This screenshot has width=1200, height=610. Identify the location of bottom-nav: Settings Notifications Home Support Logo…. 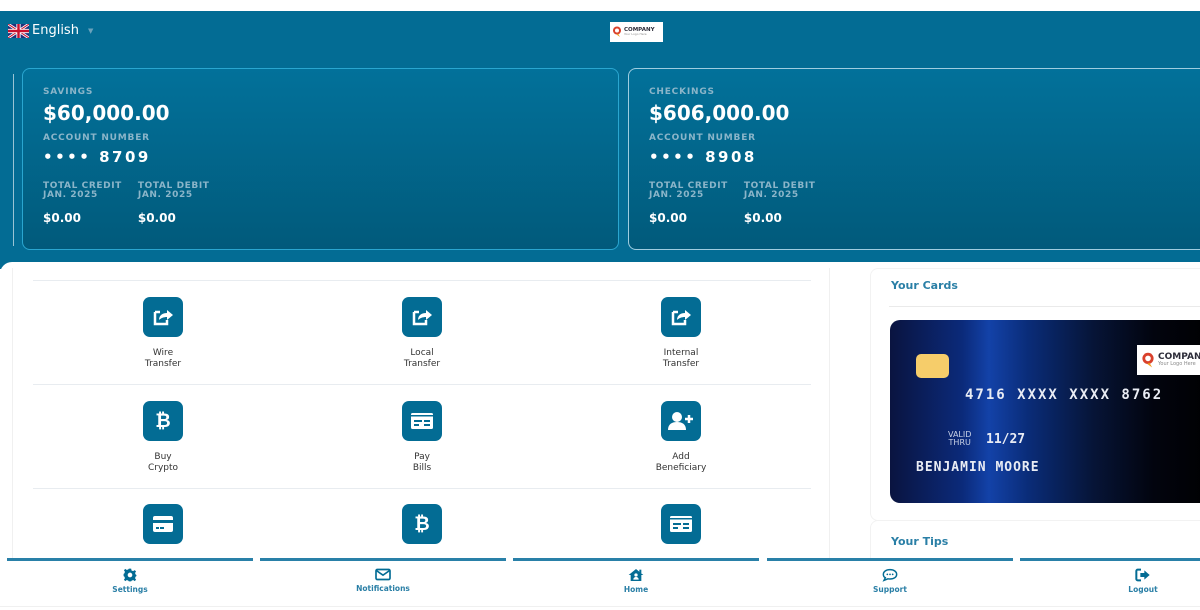
(600, 584).